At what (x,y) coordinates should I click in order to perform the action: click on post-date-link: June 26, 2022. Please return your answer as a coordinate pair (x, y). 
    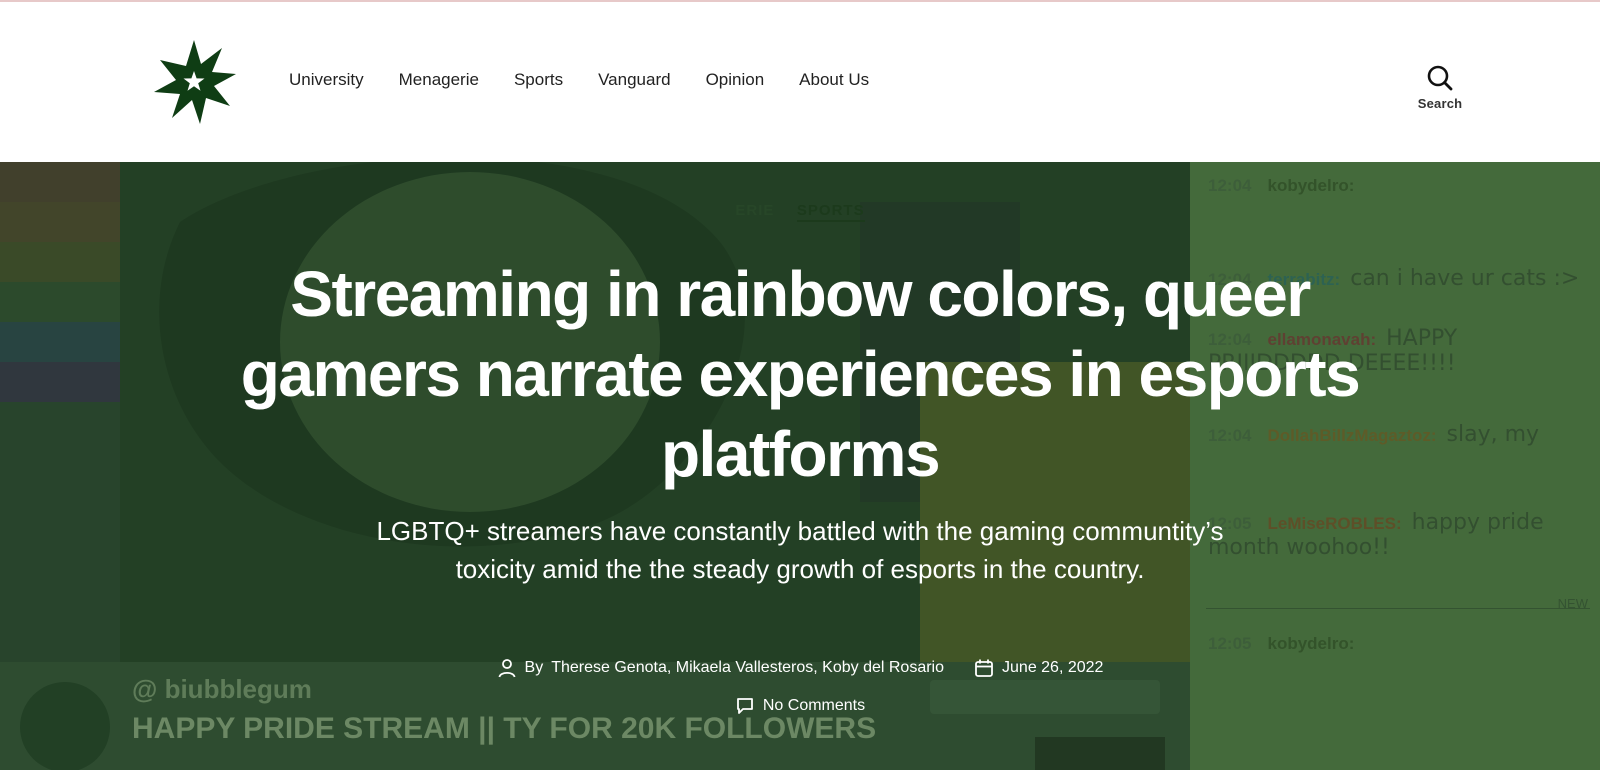
    Looking at the image, I should click on (1052, 668).